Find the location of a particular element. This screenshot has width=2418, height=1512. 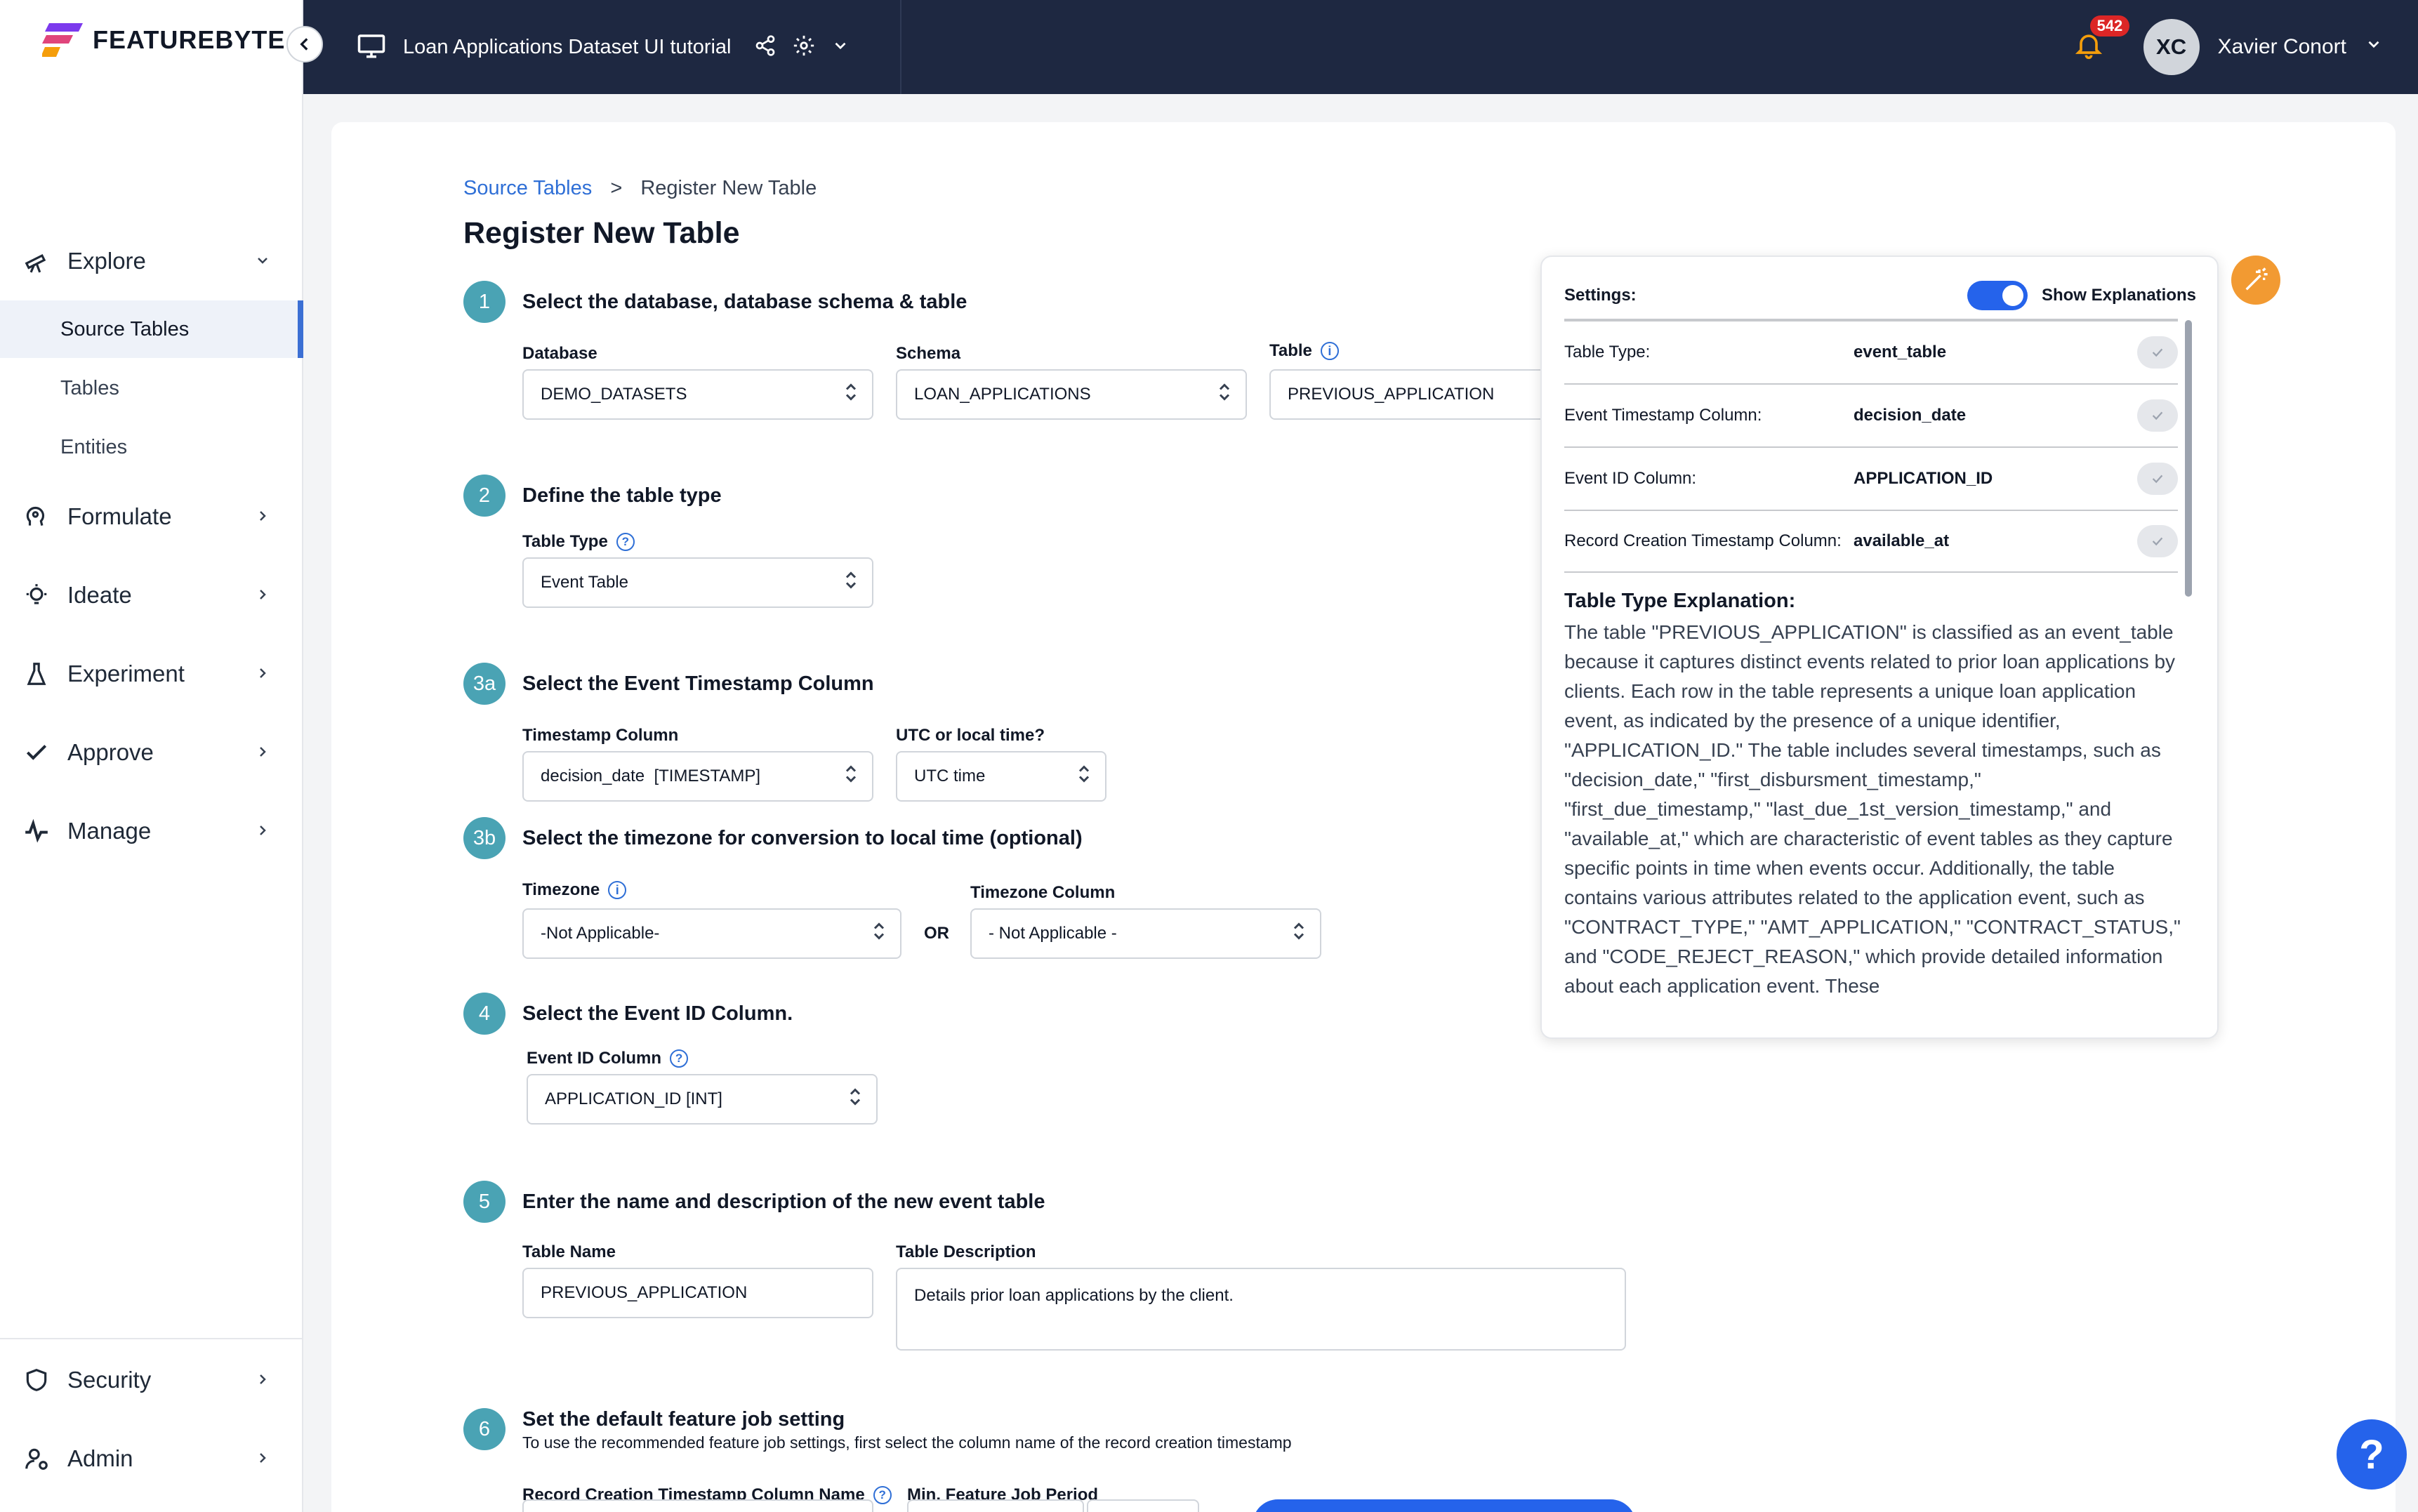

sidebar-item-manage: Manage is located at coordinates (151, 831).